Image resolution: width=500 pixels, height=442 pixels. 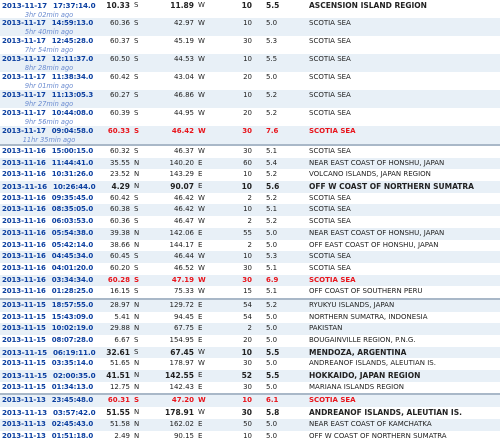 What do you see at coordinates (49, 341) in the screenshot?
I see `datetime-cell: 2013-11-1508:07:28.0` at bounding box center [49, 341].